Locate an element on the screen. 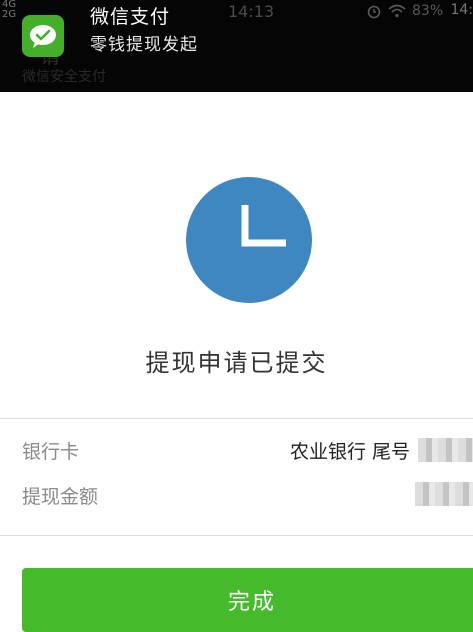 The height and width of the screenshot is (632, 473). divider-bottom is located at coordinates (236, 535).